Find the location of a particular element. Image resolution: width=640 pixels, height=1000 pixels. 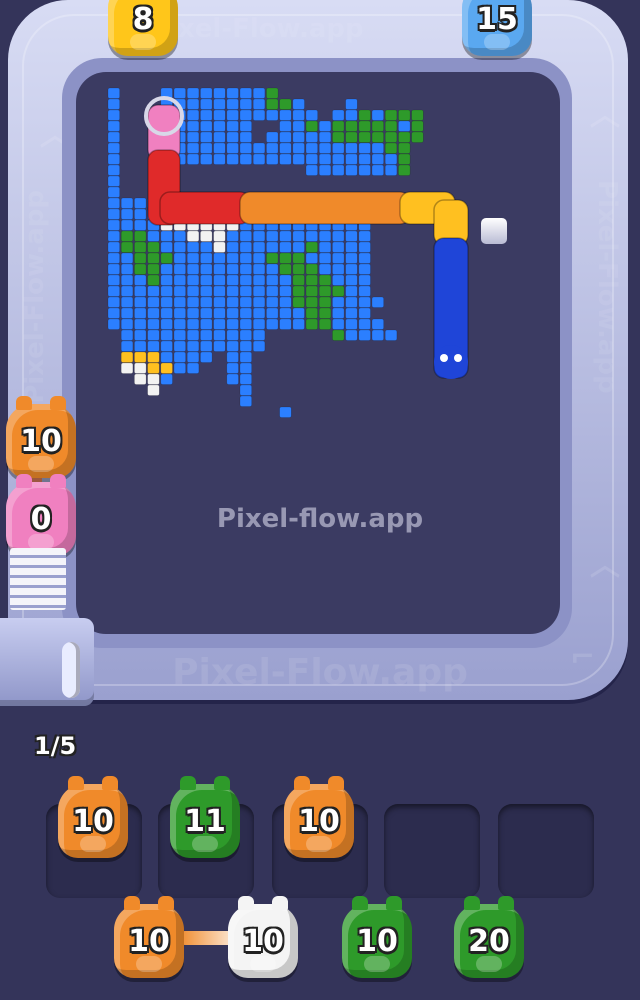

pig-ammo-count: 8 is located at coordinates (143, 19).